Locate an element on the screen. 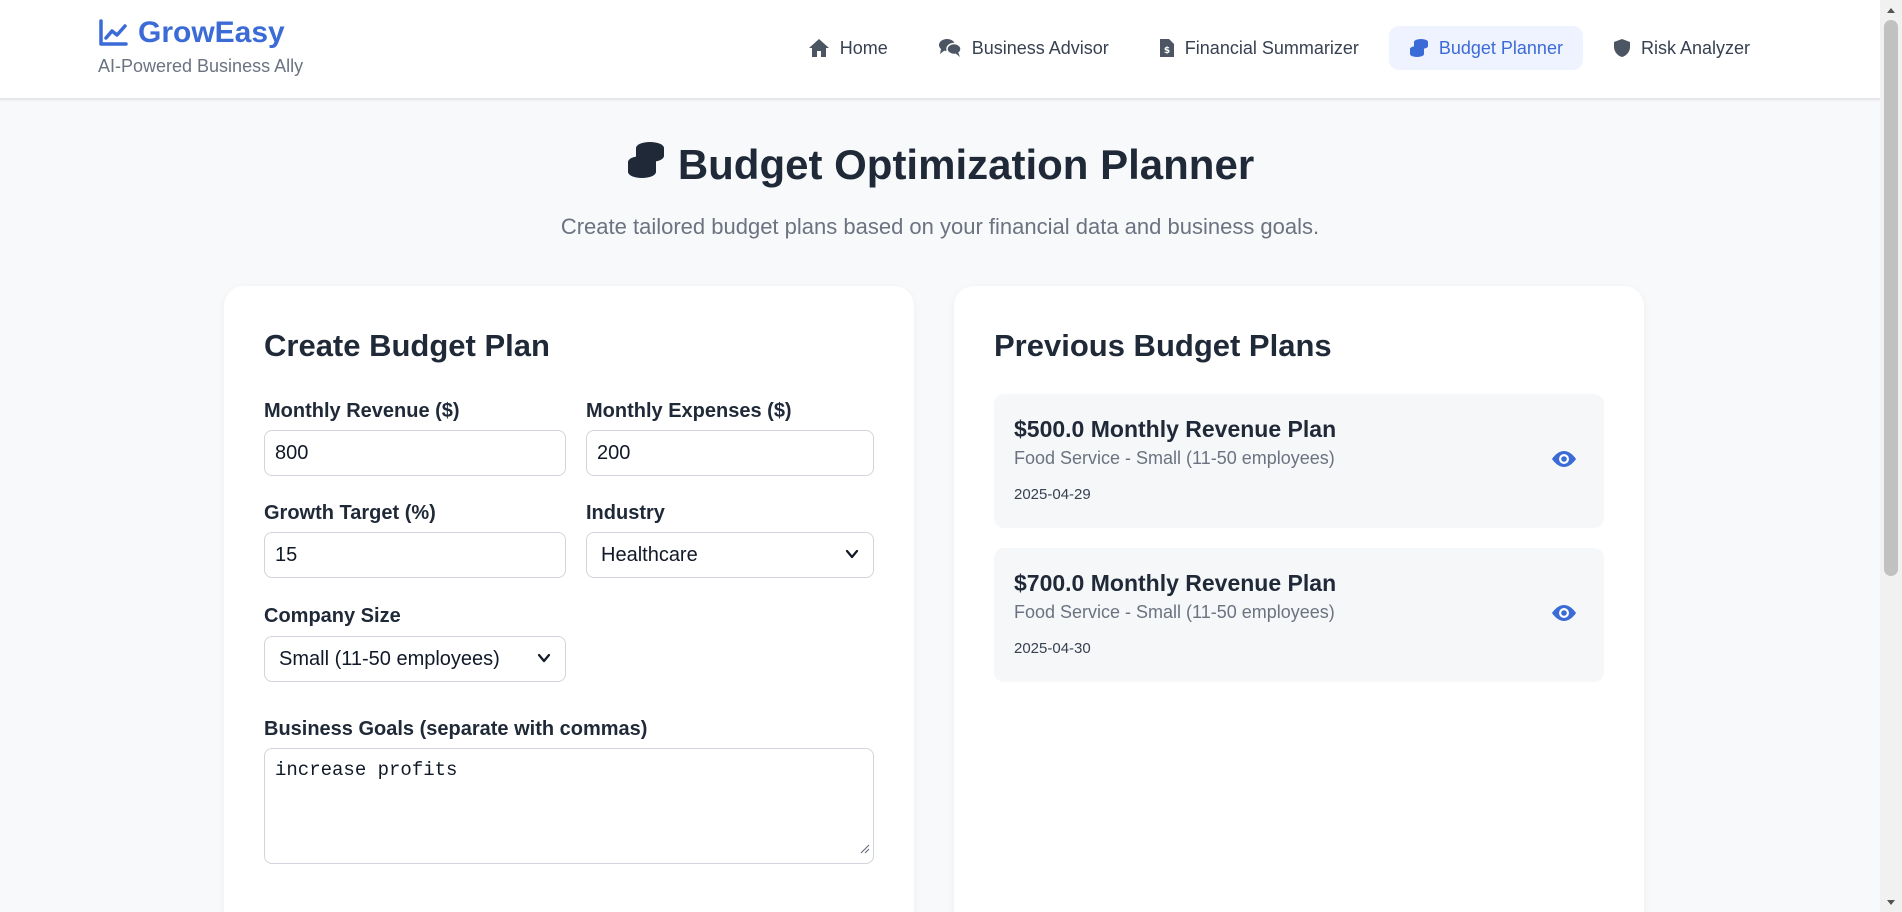 Image resolution: width=1902 pixels, height=912 pixels. plan-date: 2025-04-29 is located at coordinates (1052, 494).